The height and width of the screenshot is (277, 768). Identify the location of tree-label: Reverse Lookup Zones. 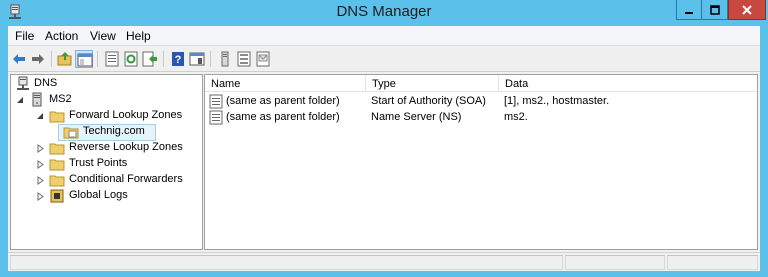
(126, 147).